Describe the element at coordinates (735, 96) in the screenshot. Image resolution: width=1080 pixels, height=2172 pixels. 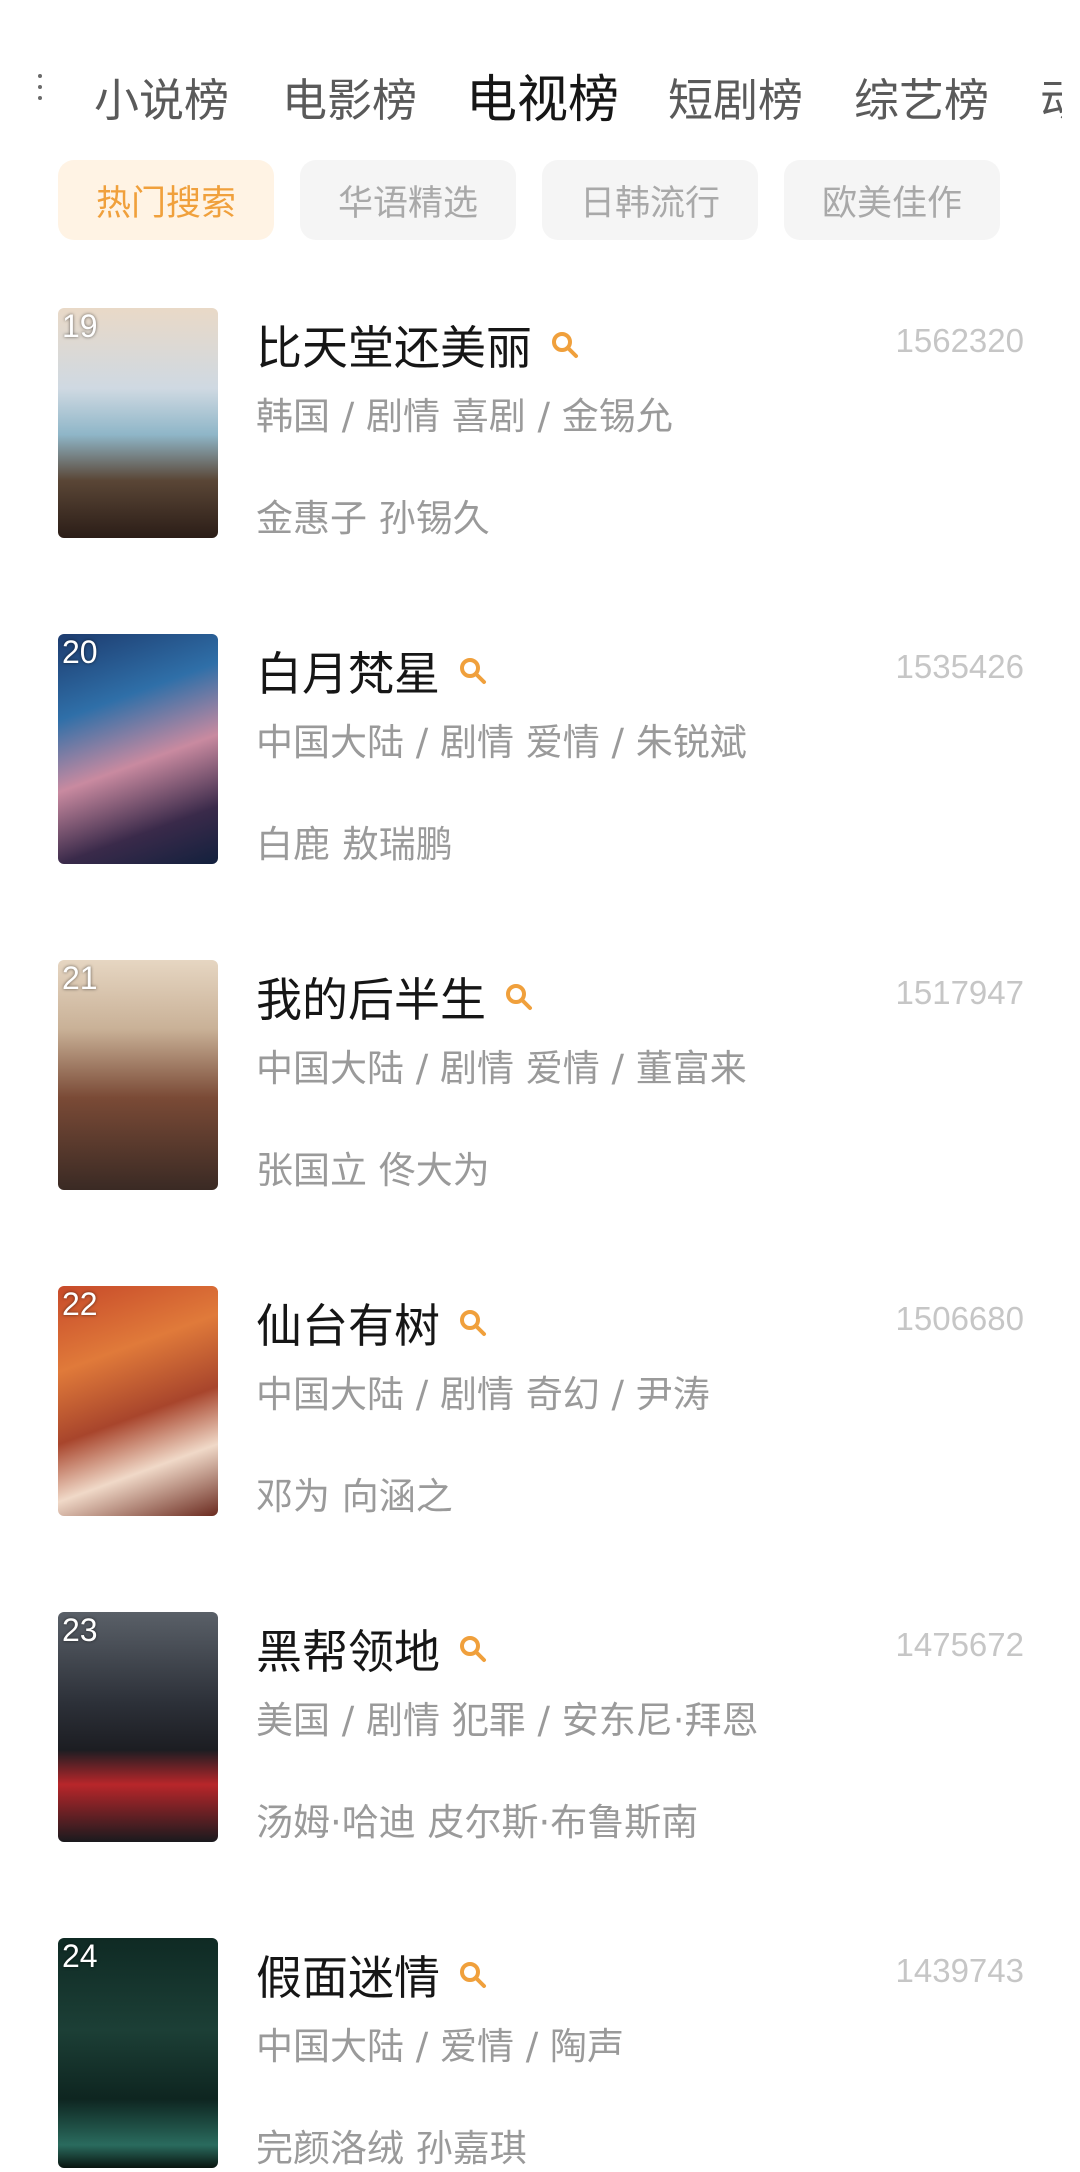
I see `tab-short-drama: 短剧榜` at that location.